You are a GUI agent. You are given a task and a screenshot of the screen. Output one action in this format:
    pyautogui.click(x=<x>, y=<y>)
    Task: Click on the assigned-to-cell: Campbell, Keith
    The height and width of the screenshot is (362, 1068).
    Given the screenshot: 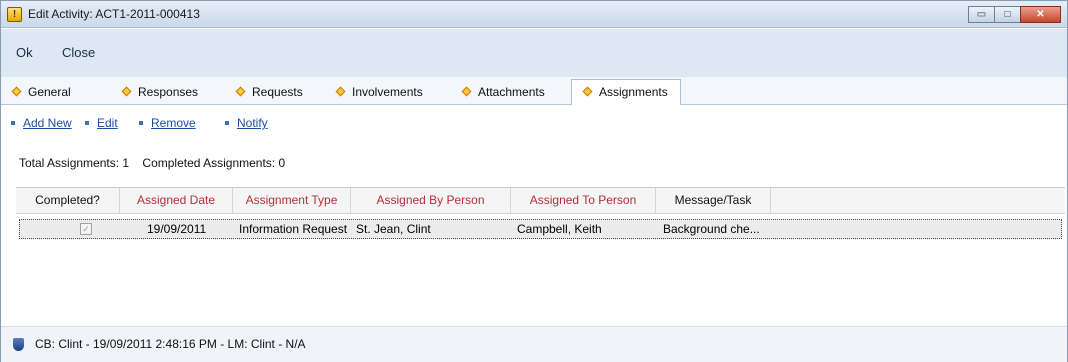 What is the action you would take?
    pyautogui.click(x=559, y=229)
    